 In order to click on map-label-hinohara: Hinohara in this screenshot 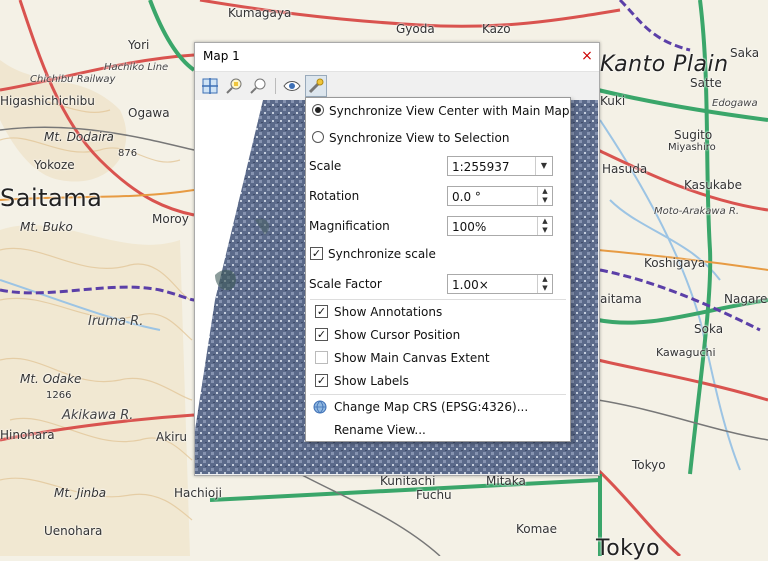, I will do `click(27, 435)`.